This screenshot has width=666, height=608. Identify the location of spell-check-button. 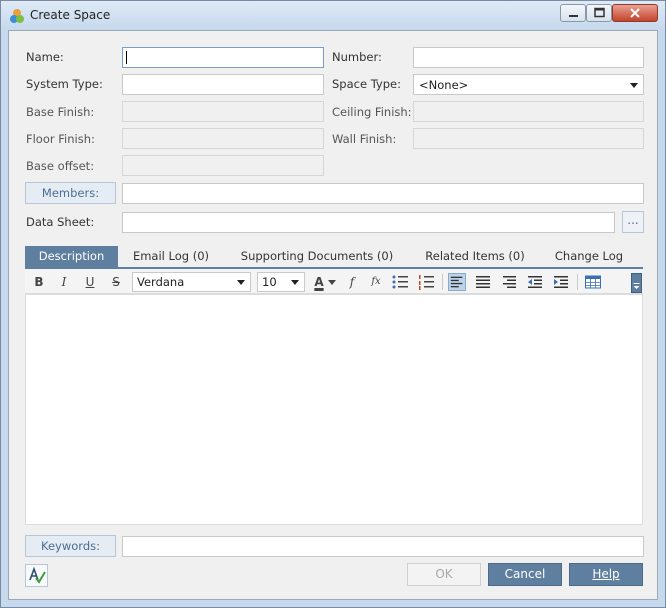
(36, 575).